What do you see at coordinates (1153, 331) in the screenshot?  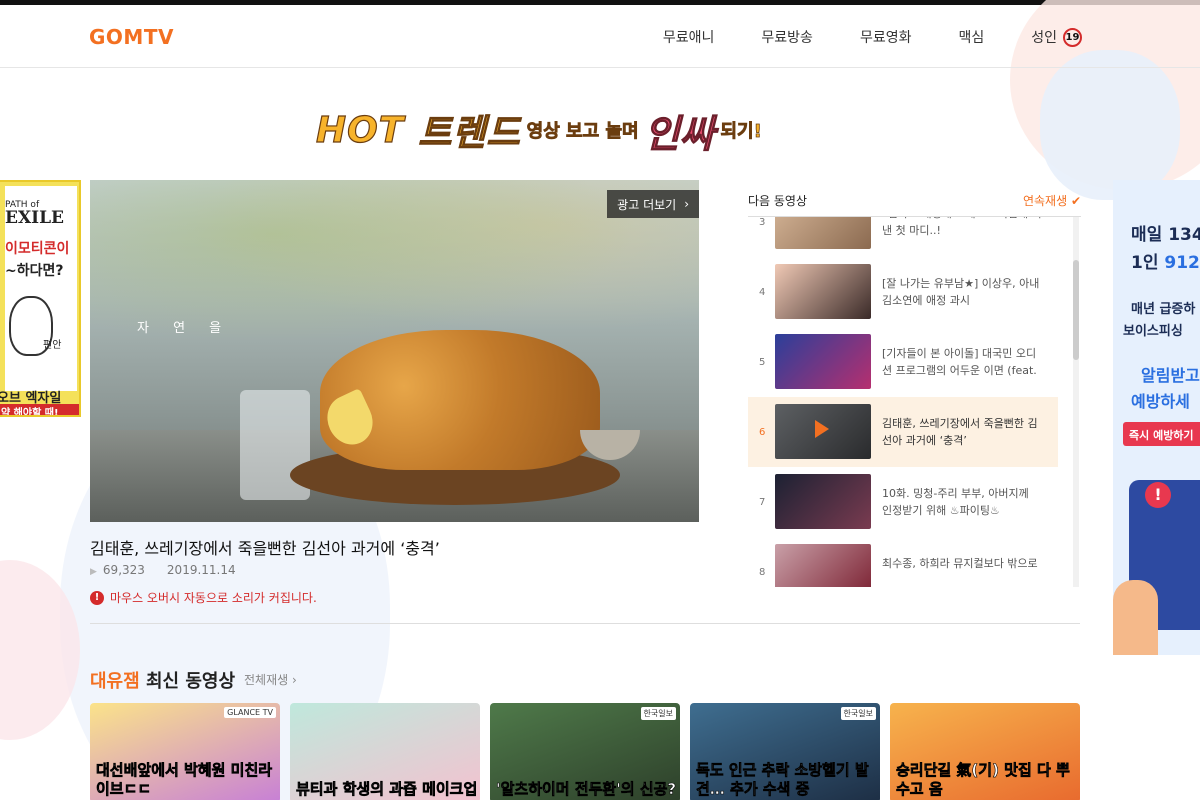 I see `right-ad-text: 보이스피싱` at bounding box center [1153, 331].